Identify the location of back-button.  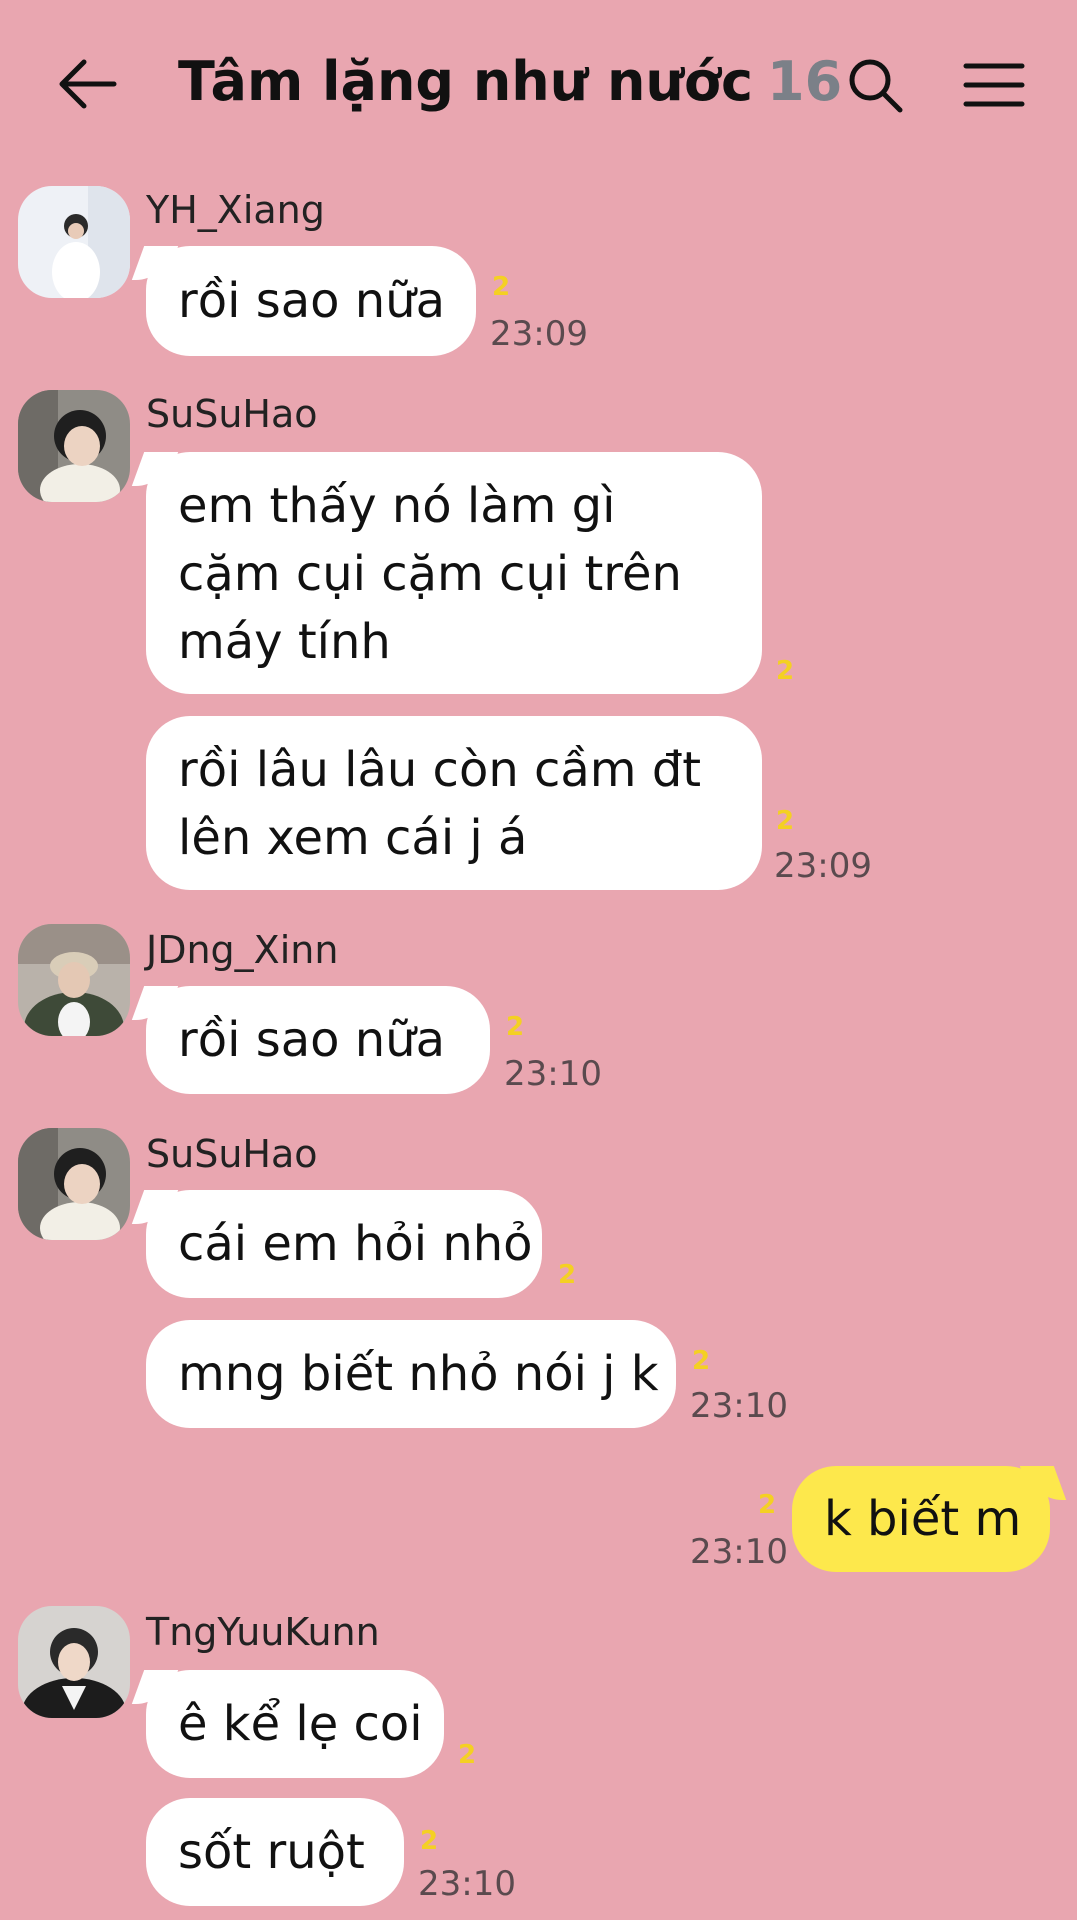
(88, 84).